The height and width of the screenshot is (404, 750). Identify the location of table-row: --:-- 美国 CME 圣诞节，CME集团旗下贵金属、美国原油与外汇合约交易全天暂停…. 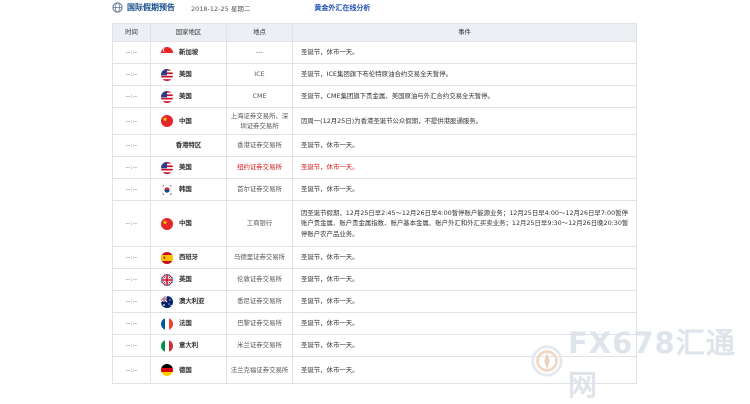
(374, 96).